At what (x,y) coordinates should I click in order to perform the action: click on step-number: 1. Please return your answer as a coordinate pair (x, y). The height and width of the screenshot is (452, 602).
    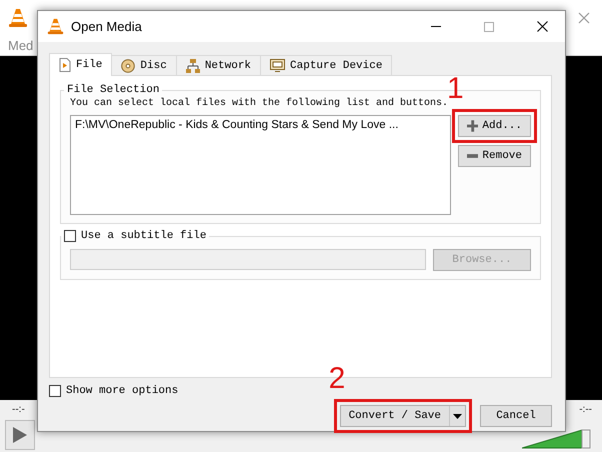
    Looking at the image, I should click on (455, 89).